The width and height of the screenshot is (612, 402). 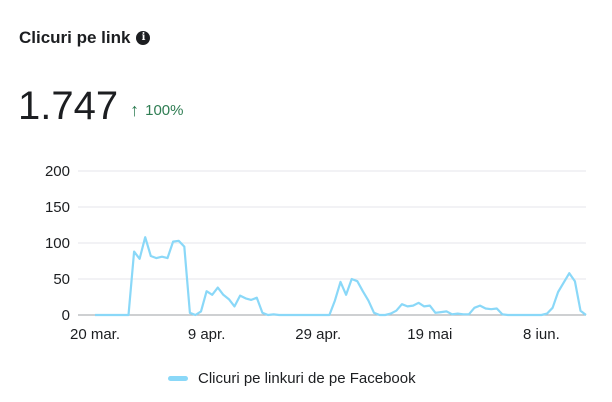 I want to click on y-tick-label: 150, so click(x=57, y=207).